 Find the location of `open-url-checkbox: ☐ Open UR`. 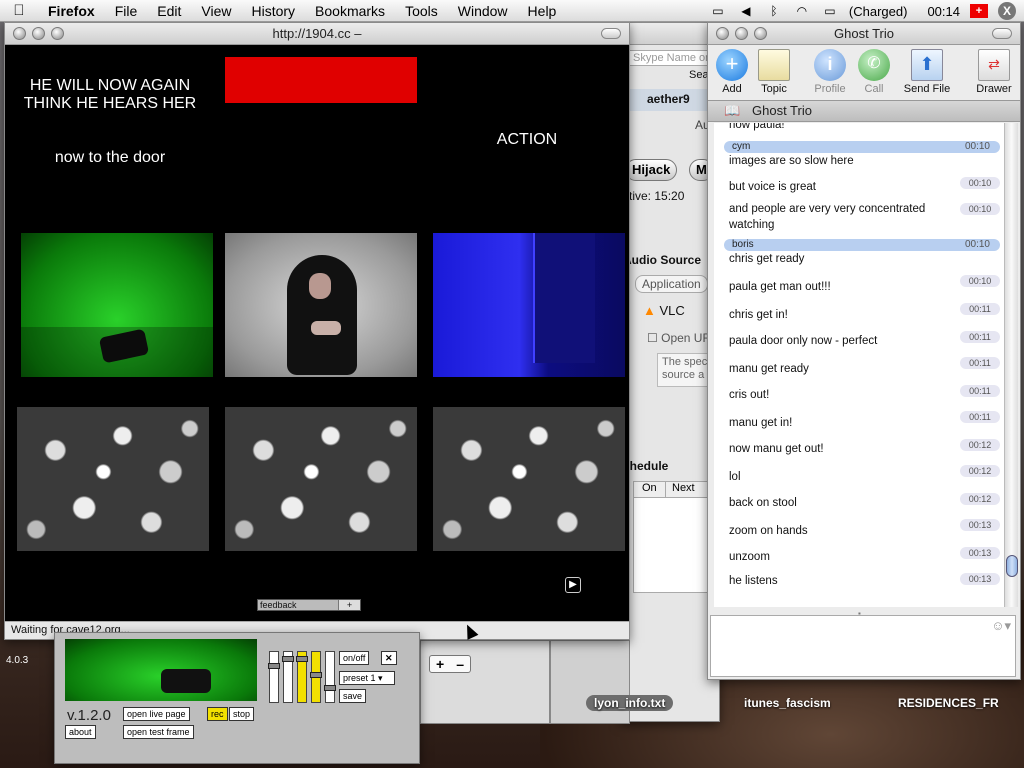

open-url-checkbox: ☐ Open UR is located at coordinates (679, 338).